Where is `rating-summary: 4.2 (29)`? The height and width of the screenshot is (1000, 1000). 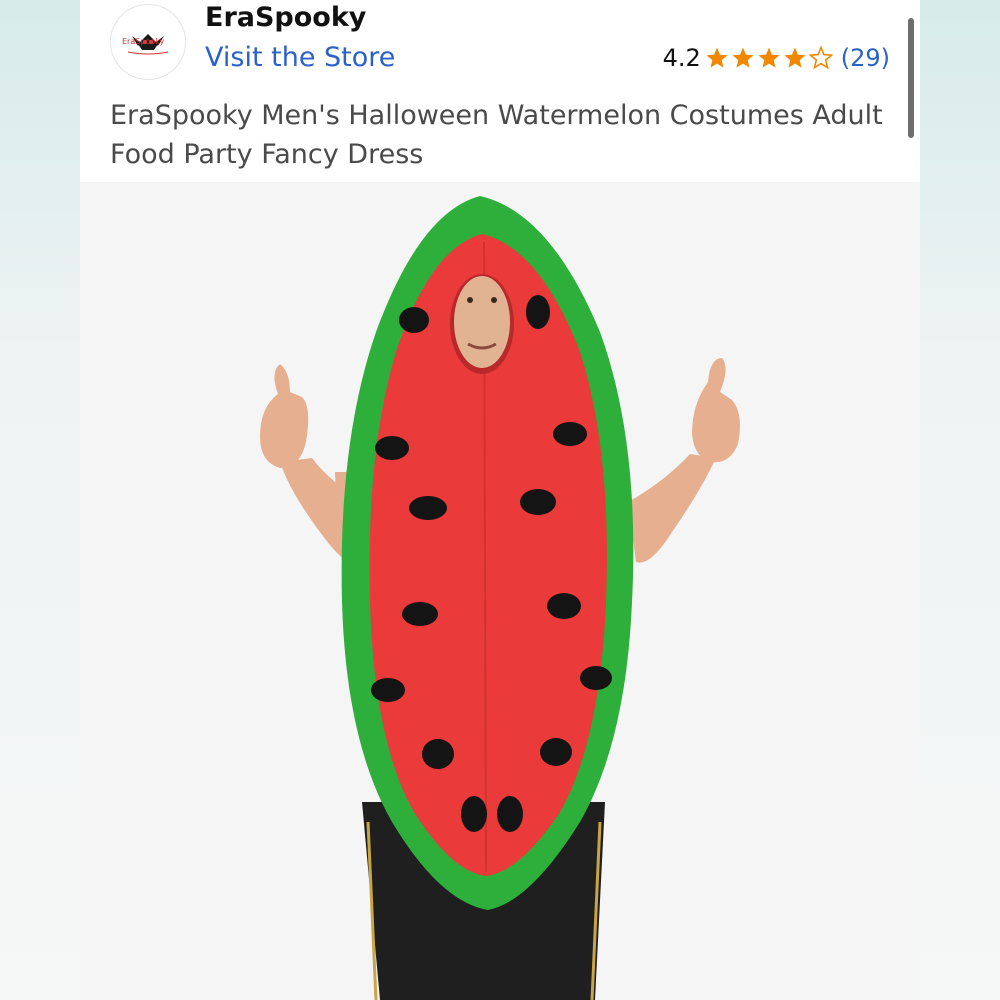 rating-summary: 4.2 (29) is located at coordinates (776, 58).